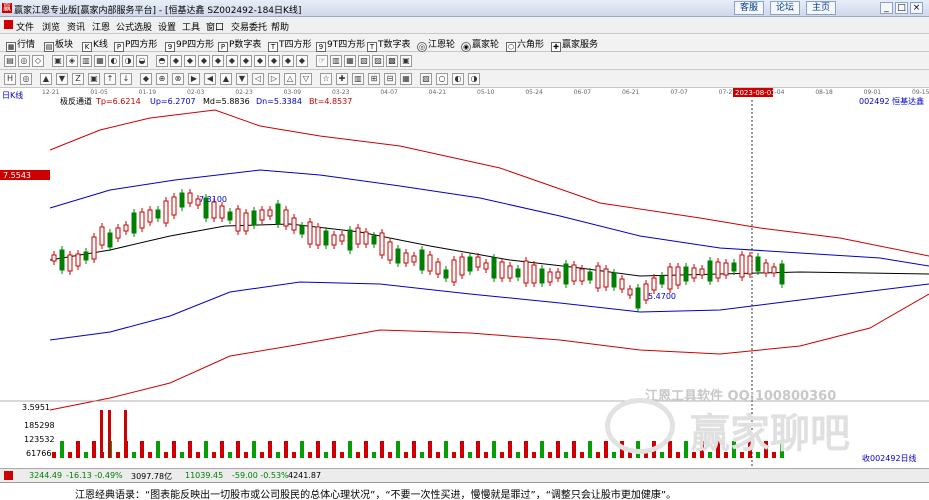 This screenshot has width=929, height=500. I want to click on chart-tool-button: ◎, so click(26, 79).